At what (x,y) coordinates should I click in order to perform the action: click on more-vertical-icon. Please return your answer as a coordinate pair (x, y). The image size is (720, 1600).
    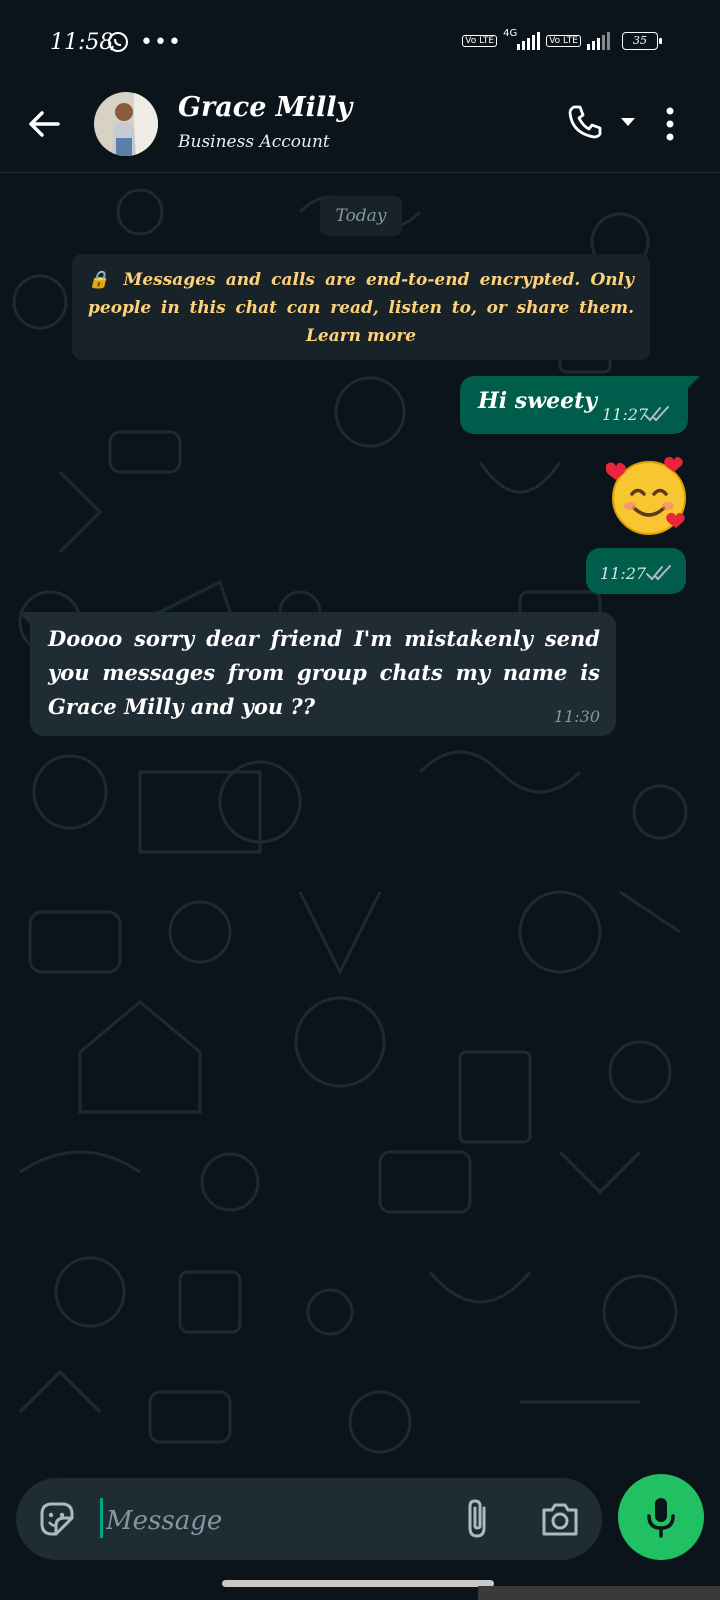
    Looking at the image, I should click on (670, 124).